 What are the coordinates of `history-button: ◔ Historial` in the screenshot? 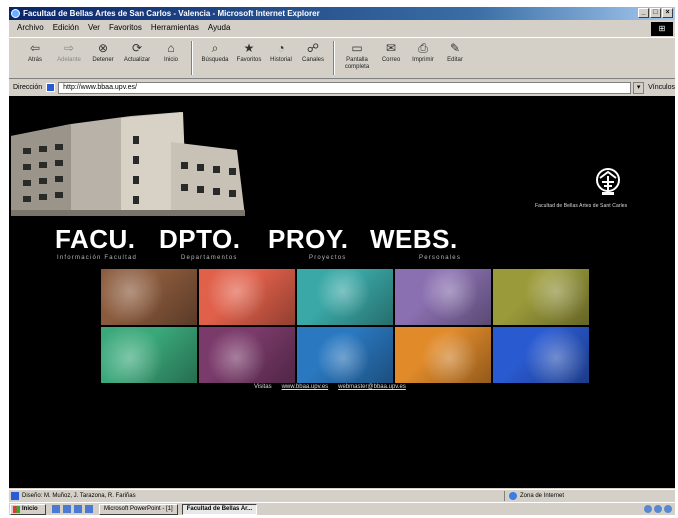 It's located at (281, 58).